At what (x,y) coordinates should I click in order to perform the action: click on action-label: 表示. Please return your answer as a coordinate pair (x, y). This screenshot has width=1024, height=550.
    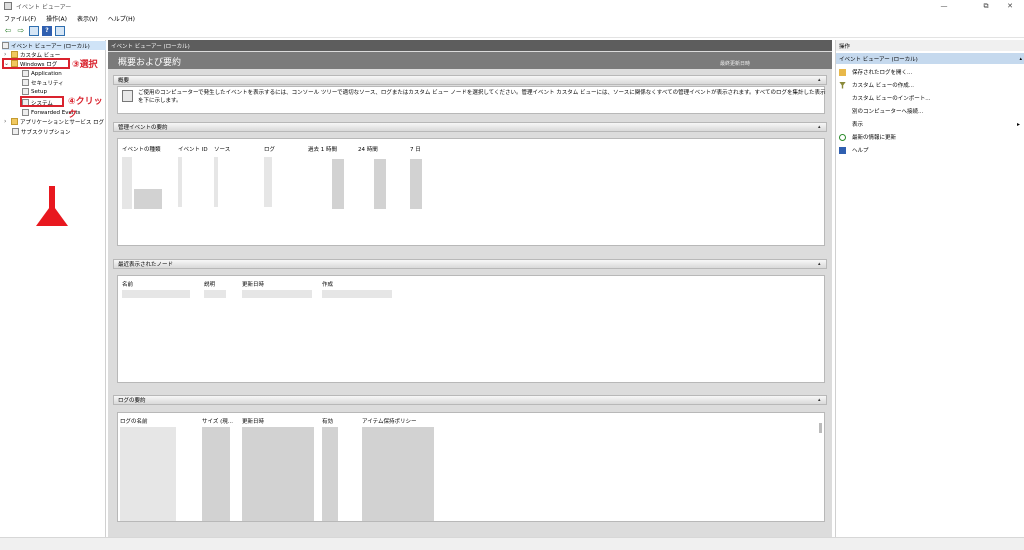
    Looking at the image, I should click on (858, 125).